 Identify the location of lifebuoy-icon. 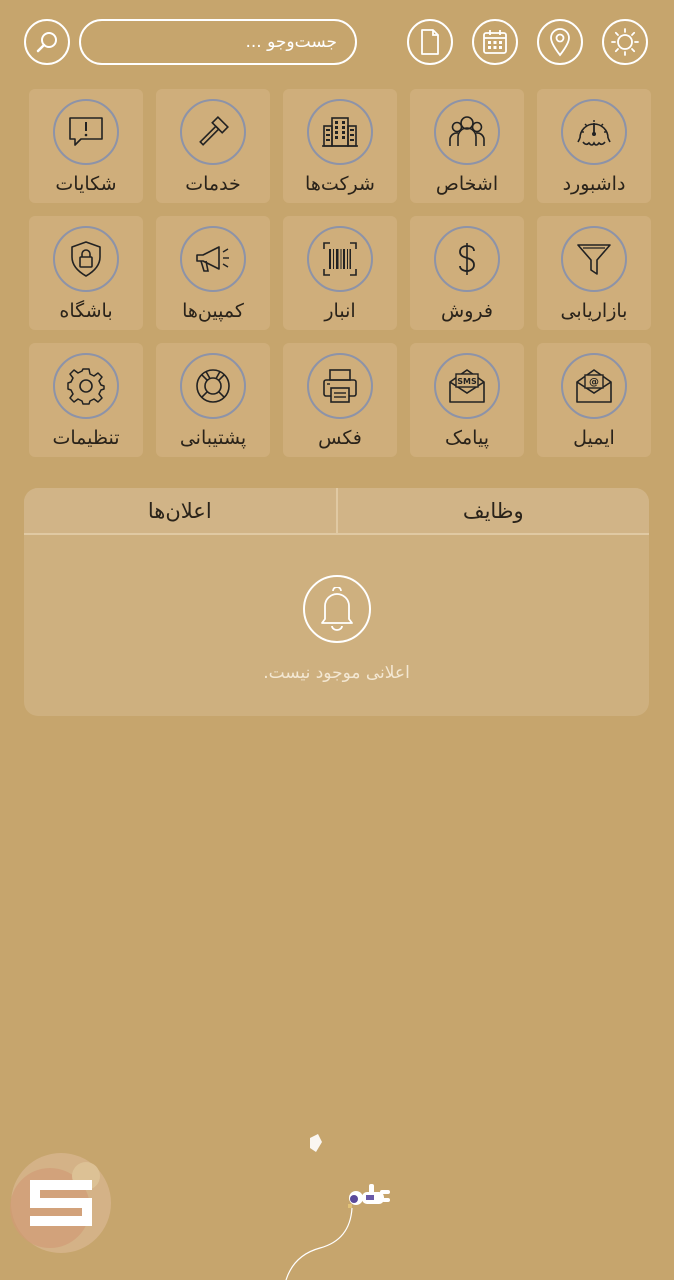
(213, 386).